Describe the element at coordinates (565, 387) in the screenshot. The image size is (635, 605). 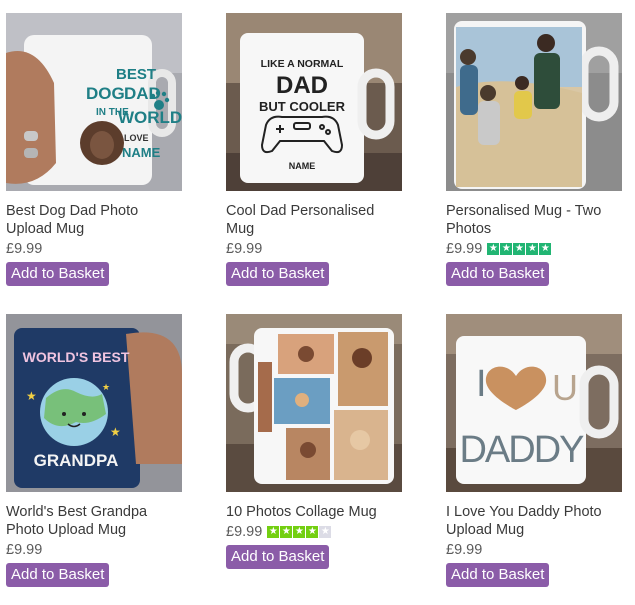
I see `mug-text: U` at that location.